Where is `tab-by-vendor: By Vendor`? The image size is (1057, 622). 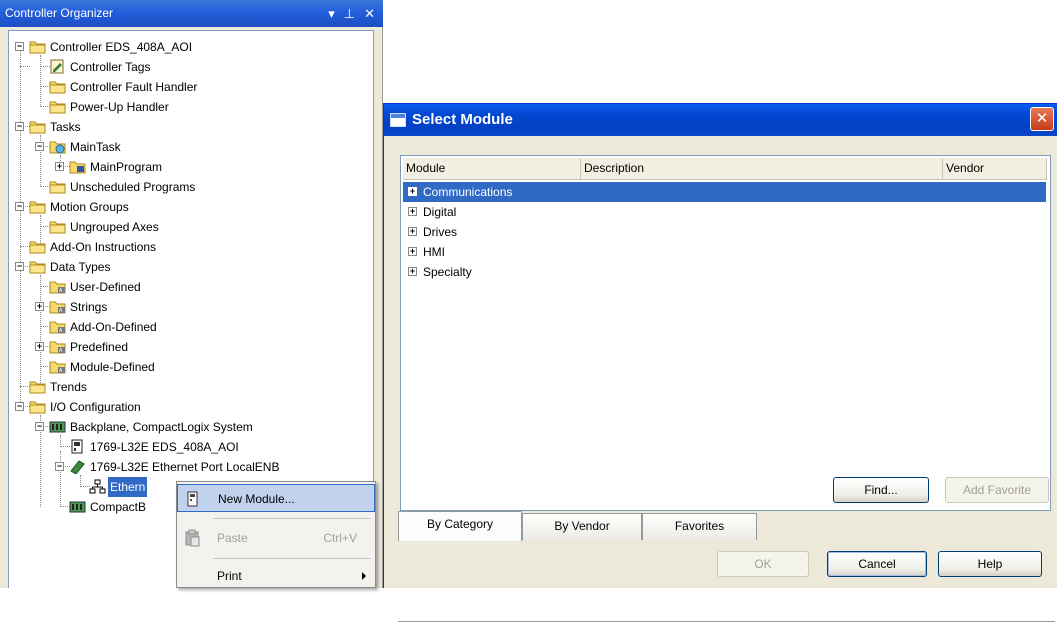 tab-by-vendor: By Vendor is located at coordinates (582, 526).